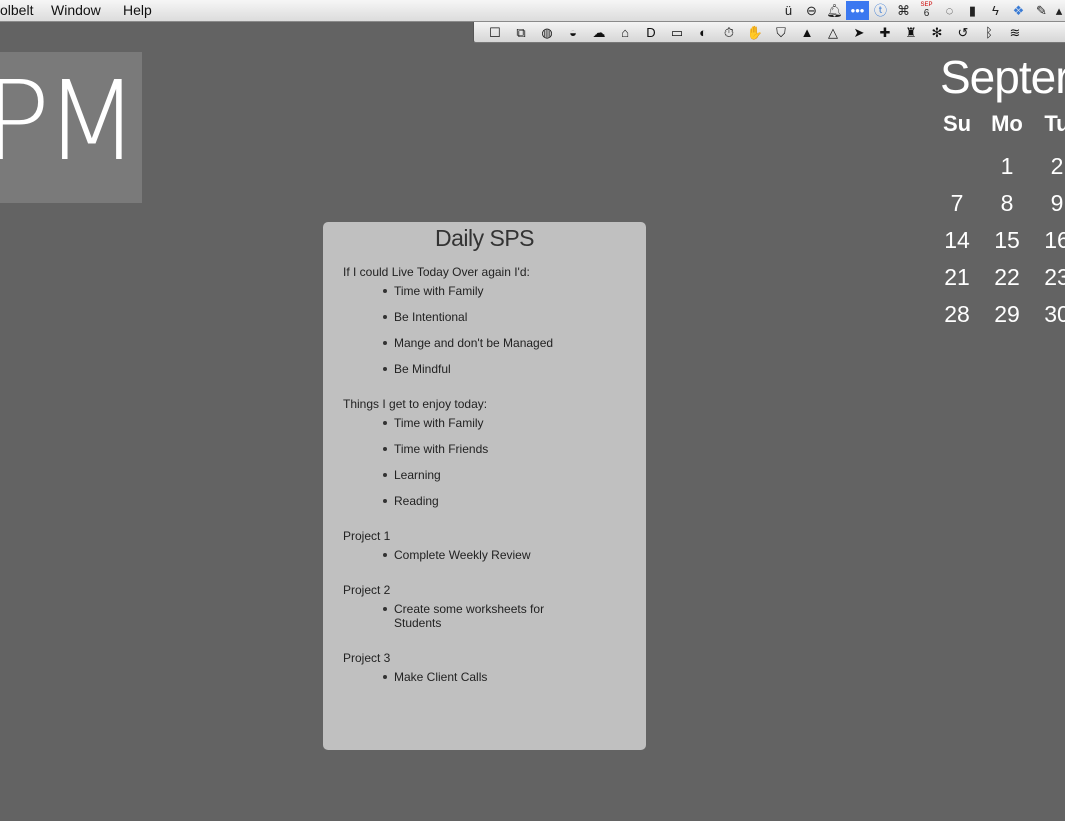 This screenshot has width=1065, height=821. I want to click on dropbox-icon: ❖, so click(1018, 10).